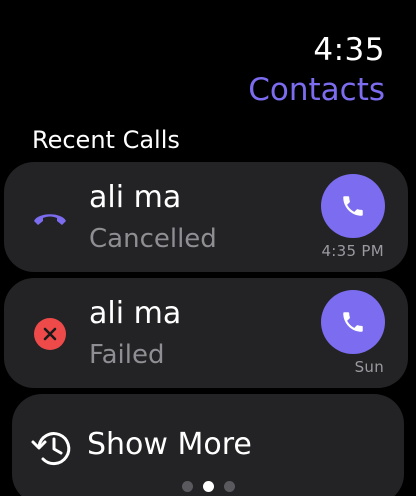 The width and height of the screenshot is (416, 496). Describe the element at coordinates (50, 334) in the screenshot. I see `x-circle-icon` at that location.